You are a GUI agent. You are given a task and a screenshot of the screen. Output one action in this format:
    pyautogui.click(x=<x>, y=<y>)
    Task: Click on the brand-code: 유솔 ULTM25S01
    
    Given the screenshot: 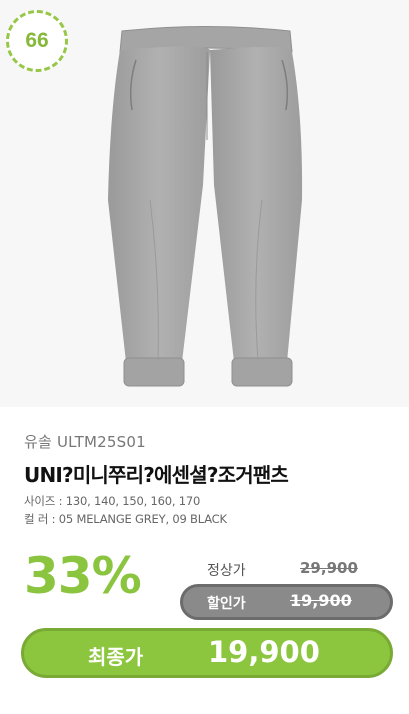 What is the action you would take?
    pyautogui.click(x=85, y=442)
    